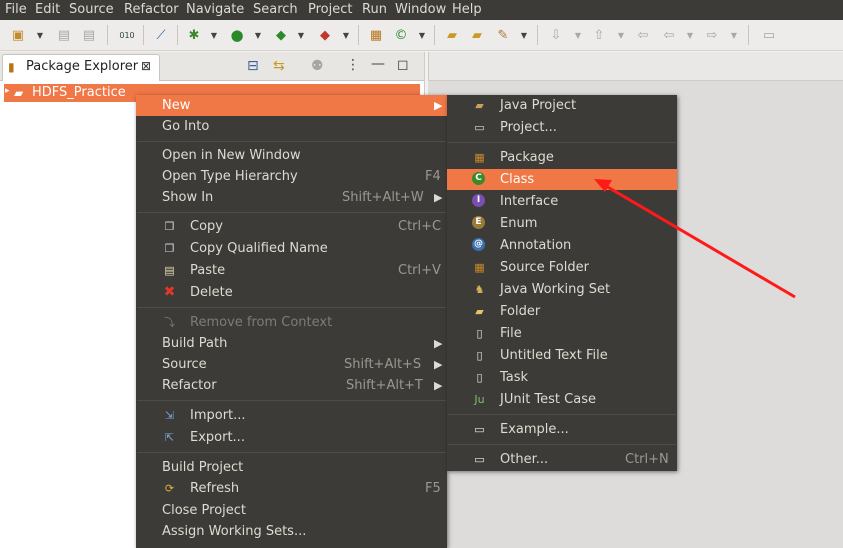 Image resolution: width=843 pixels, height=548 pixels. I want to click on run-icon: ●, so click(237, 35).